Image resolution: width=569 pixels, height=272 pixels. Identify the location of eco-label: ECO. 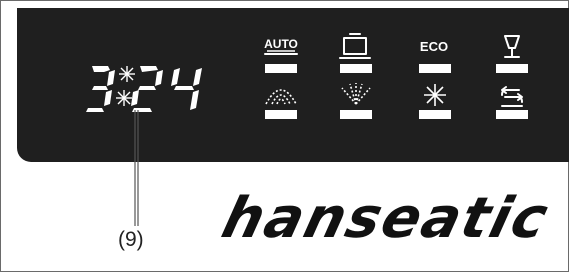
(434, 46).